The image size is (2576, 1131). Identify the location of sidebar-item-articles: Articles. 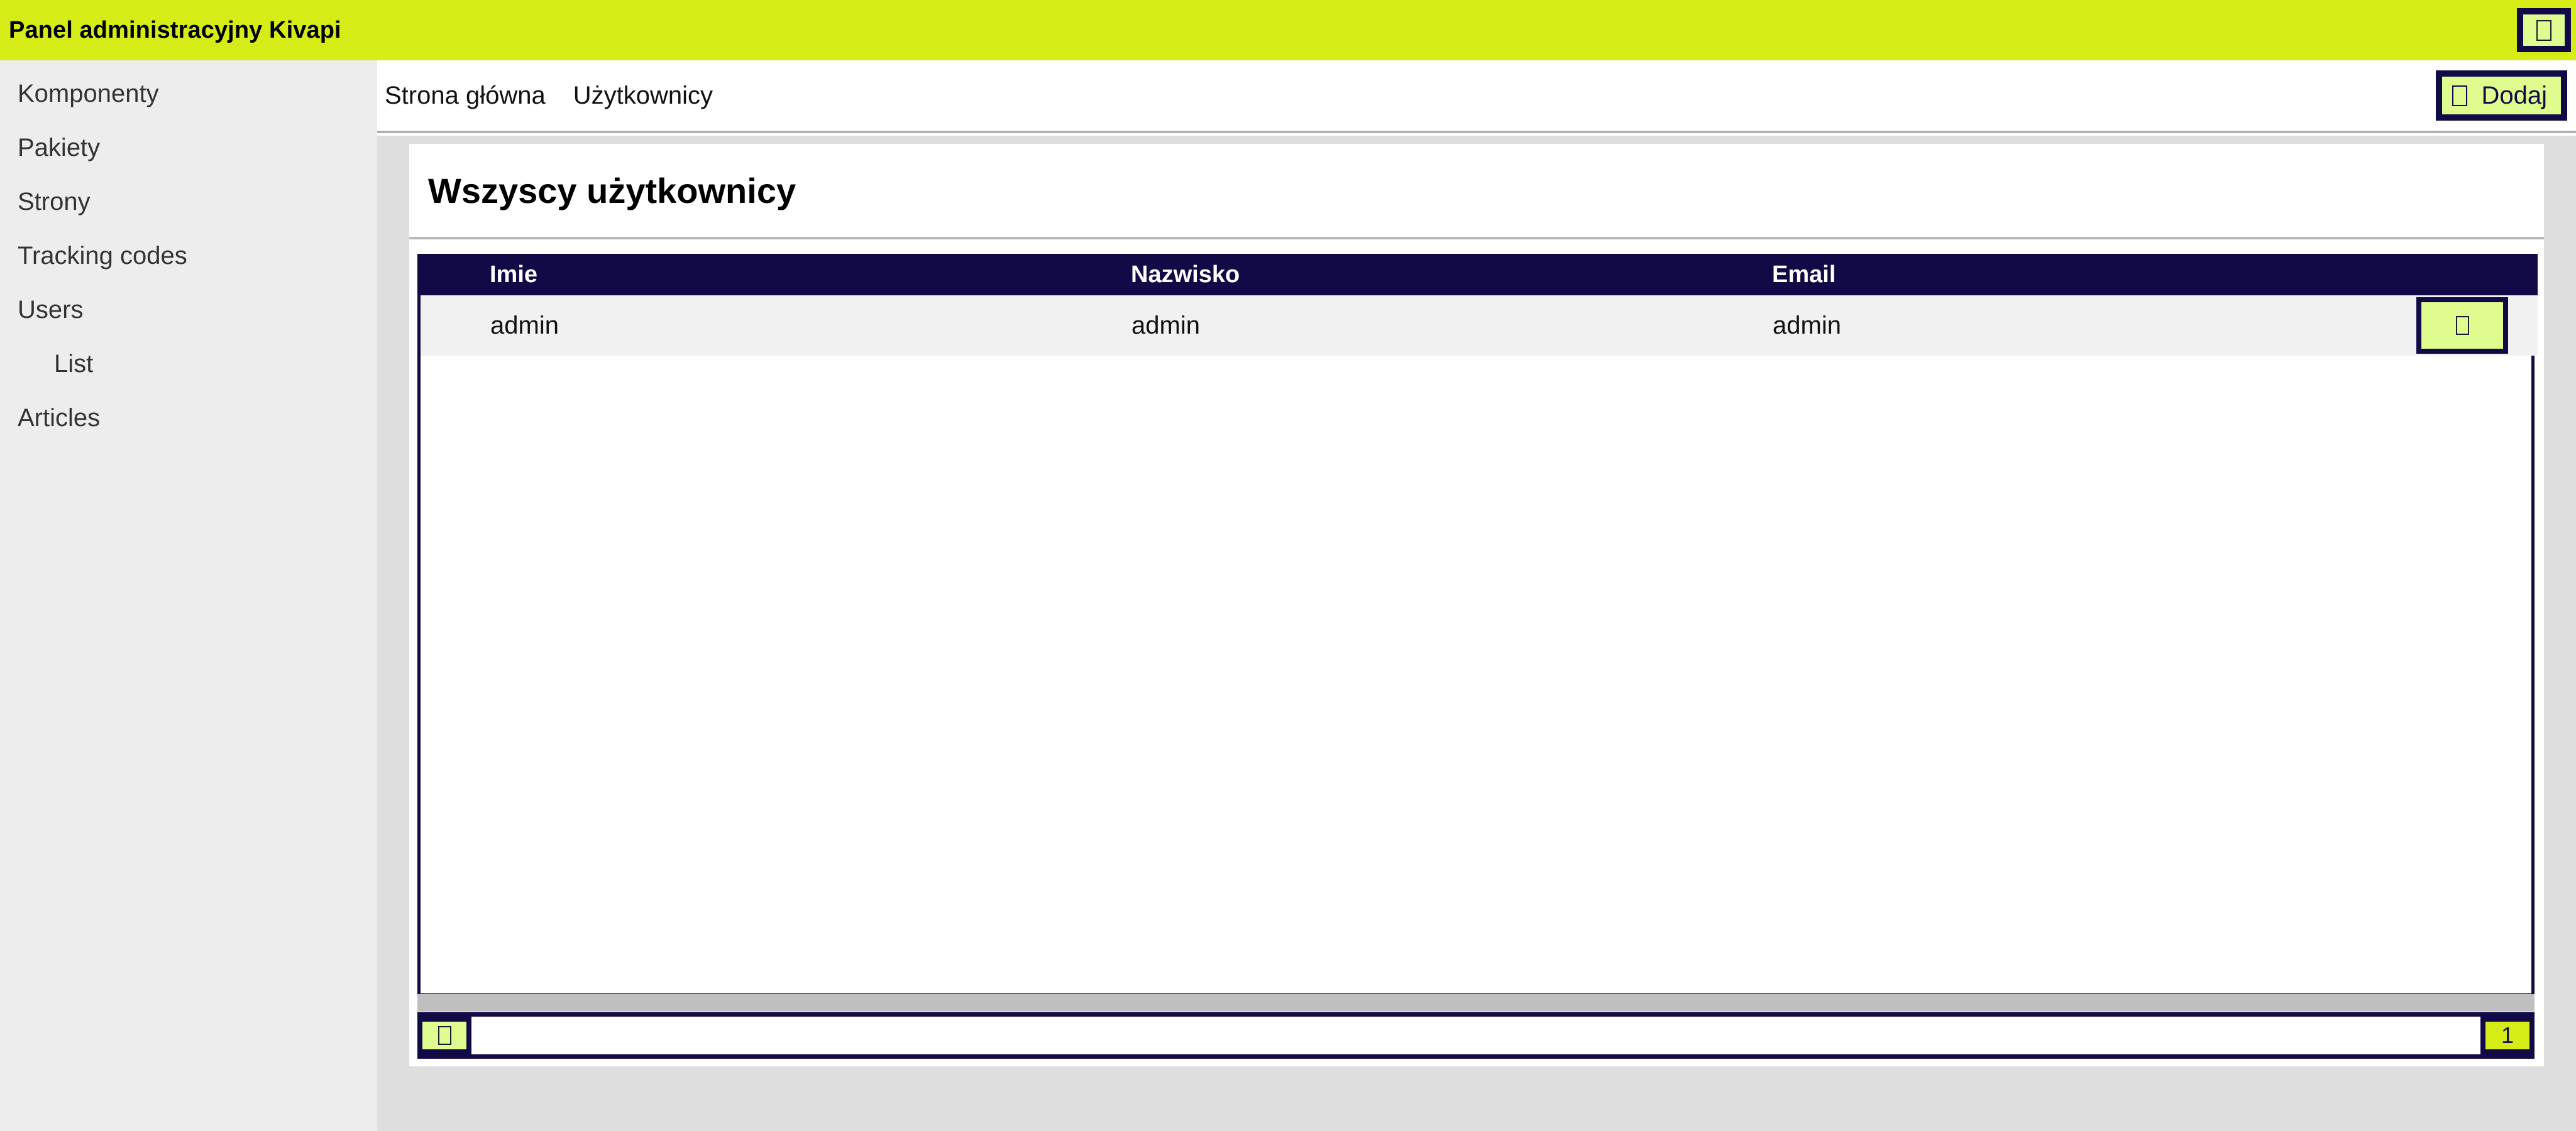
(188, 418).